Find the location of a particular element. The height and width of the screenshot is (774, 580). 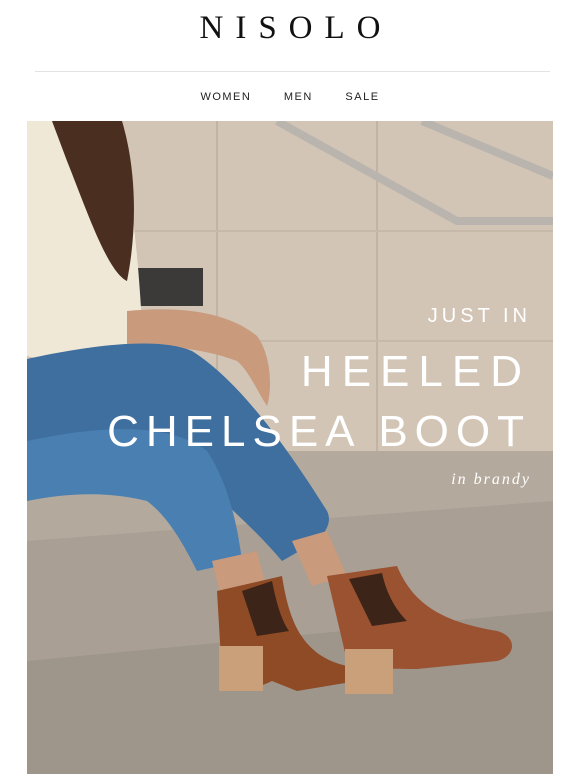

main-nav: WOMEN MEN SALE is located at coordinates (290, 97).